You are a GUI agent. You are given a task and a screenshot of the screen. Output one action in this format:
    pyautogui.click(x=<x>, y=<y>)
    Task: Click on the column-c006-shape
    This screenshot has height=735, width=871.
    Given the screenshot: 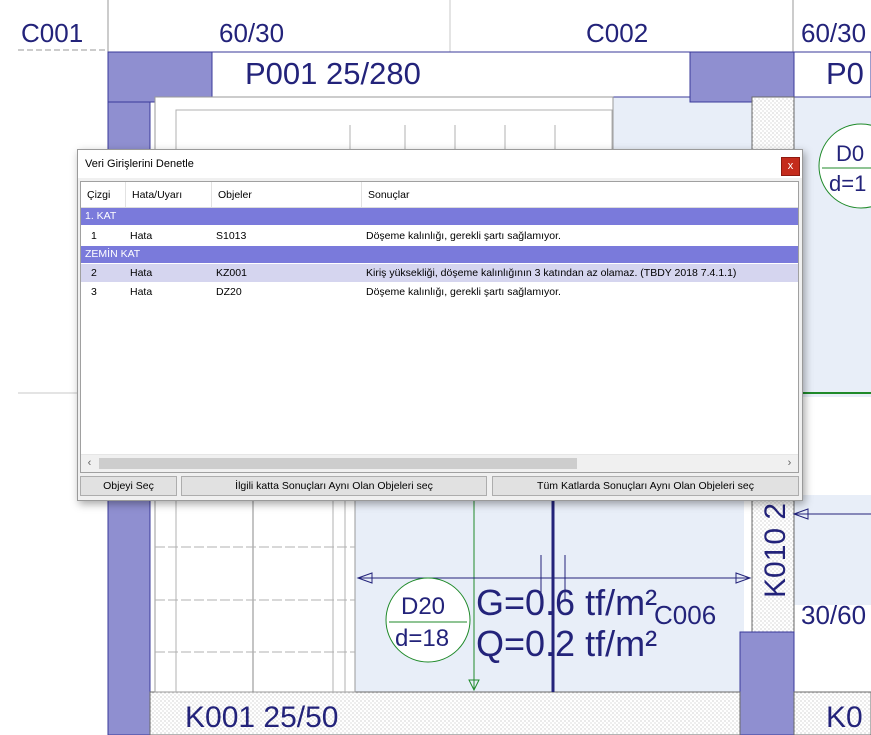 What is the action you would take?
    pyautogui.click(x=767, y=683)
    